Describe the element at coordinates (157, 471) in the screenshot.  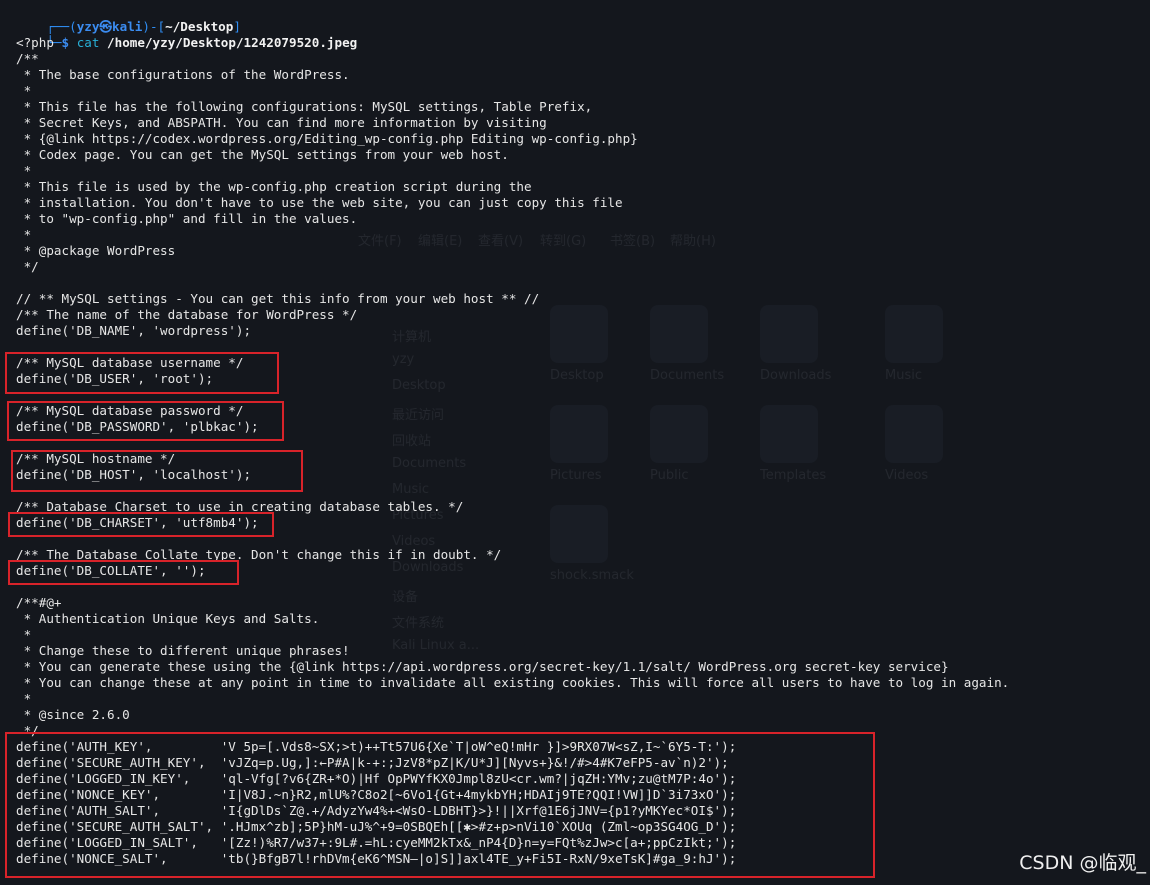
I see `highlight-db-host` at that location.